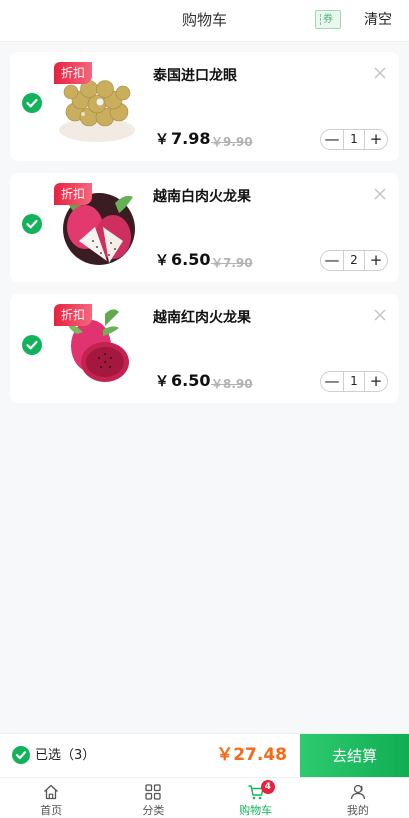 This screenshot has height=818, width=409. I want to click on item-name: 越南白肉火龙果, so click(202, 196).